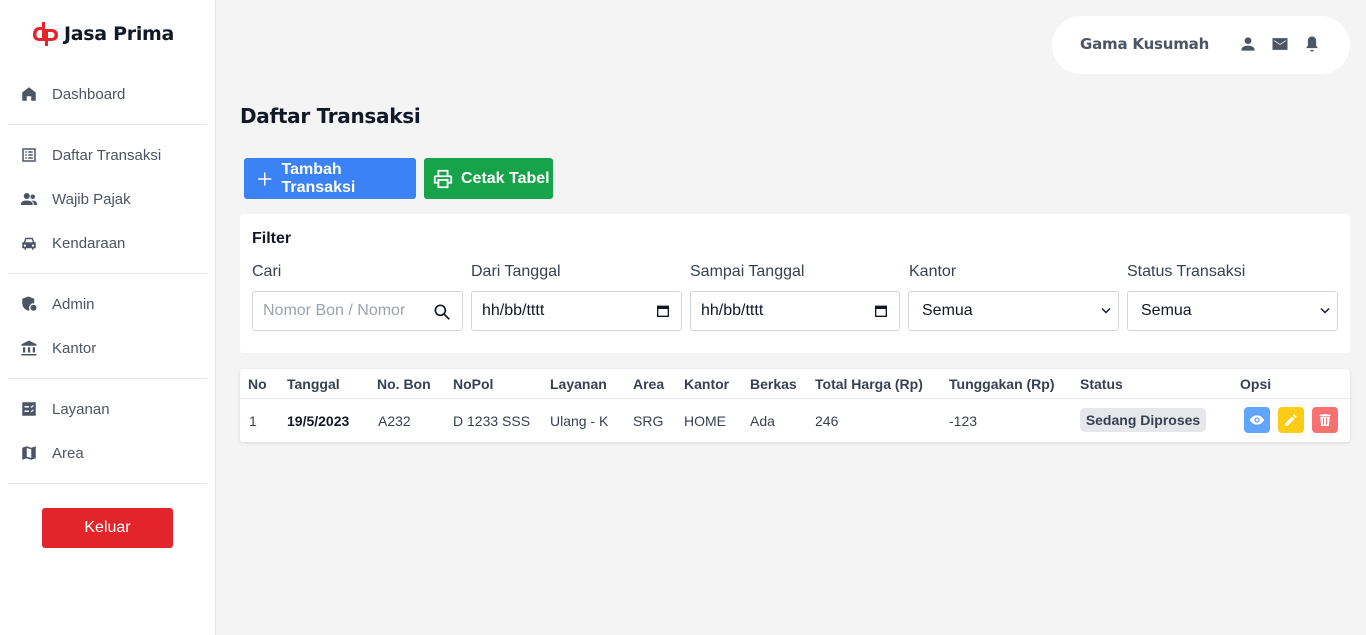  What do you see at coordinates (29, 453) in the screenshot?
I see `map-icon` at bounding box center [29, 453].